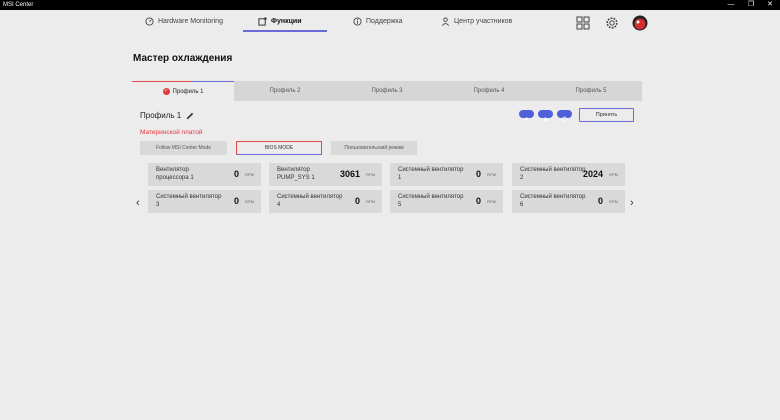  Describe the element at coordinates (606, 115) in the screenshot. I see `apply-button: Принять` at that location.